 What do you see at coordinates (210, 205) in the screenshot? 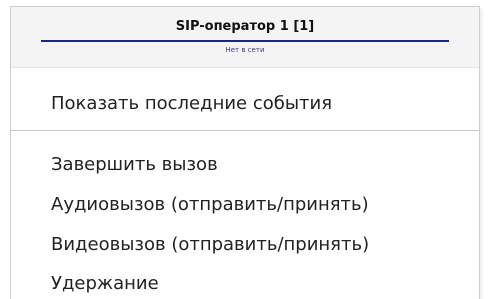
I see `menu-item-audio-call: Аудиовызов (отправить/принять)` at bounding box center [210, 205].